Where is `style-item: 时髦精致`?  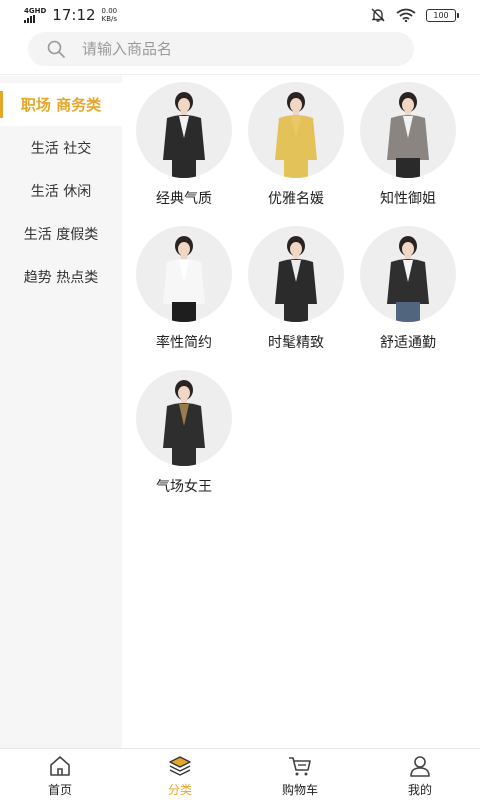 style-item: 时髦精致 is located at coordinates (296, 289).